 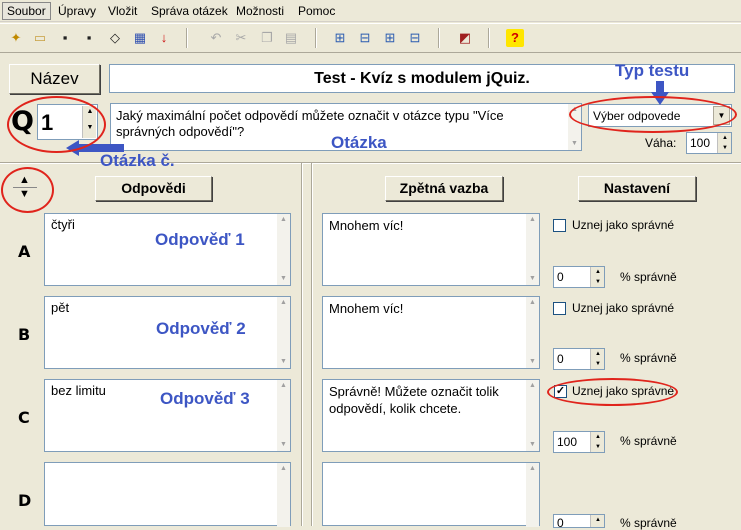 I want to click on new-file-icon: ✦, so click(x=16, y=38).